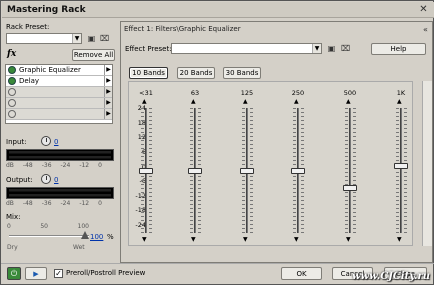 Image resolution: width=434 pixels, height=285 pixels. Describe the element at coordinates (195, 93) in the screenshot. I see `band-frequency-label: 63` at that location.